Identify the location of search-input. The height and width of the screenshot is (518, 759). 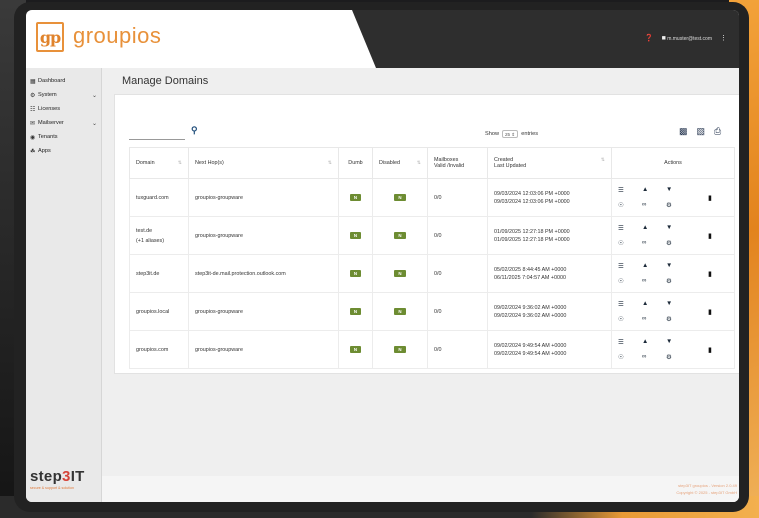
(157, 136).